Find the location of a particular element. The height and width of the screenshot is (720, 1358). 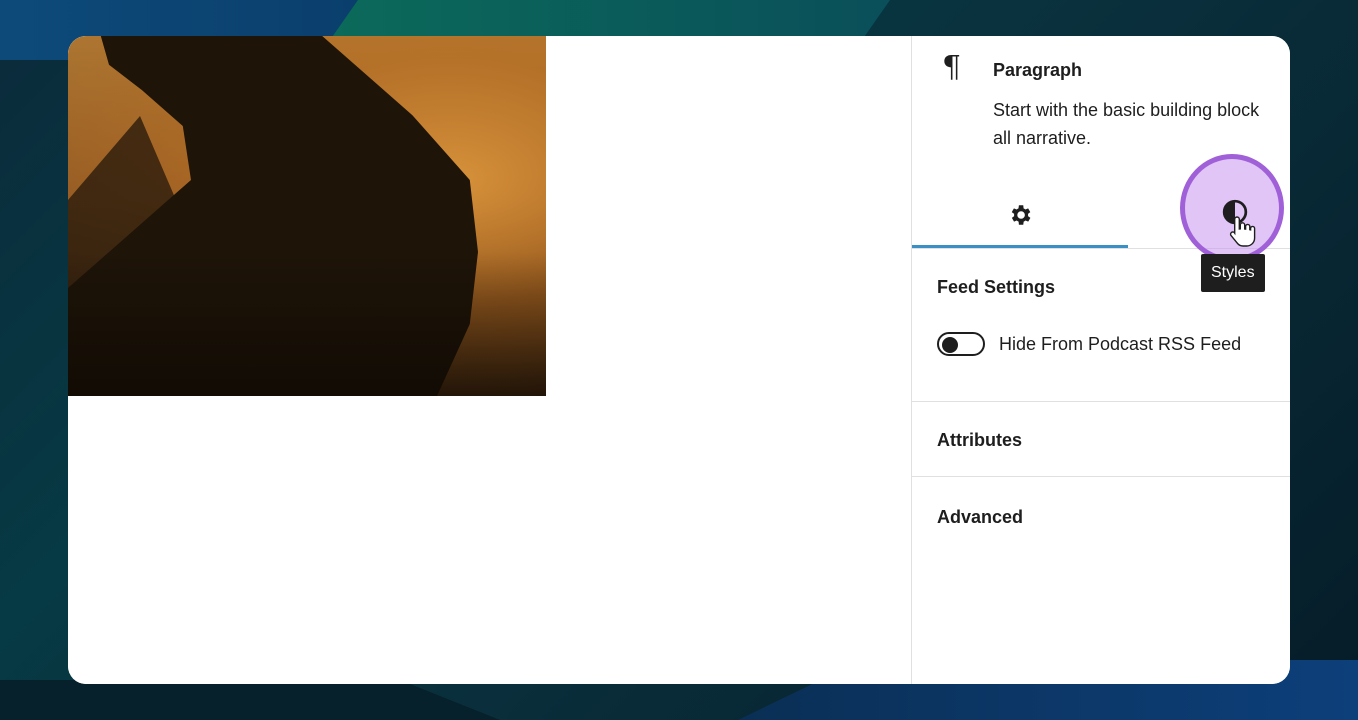

block-title: Paragraph is located at coordinates (1038, 70).